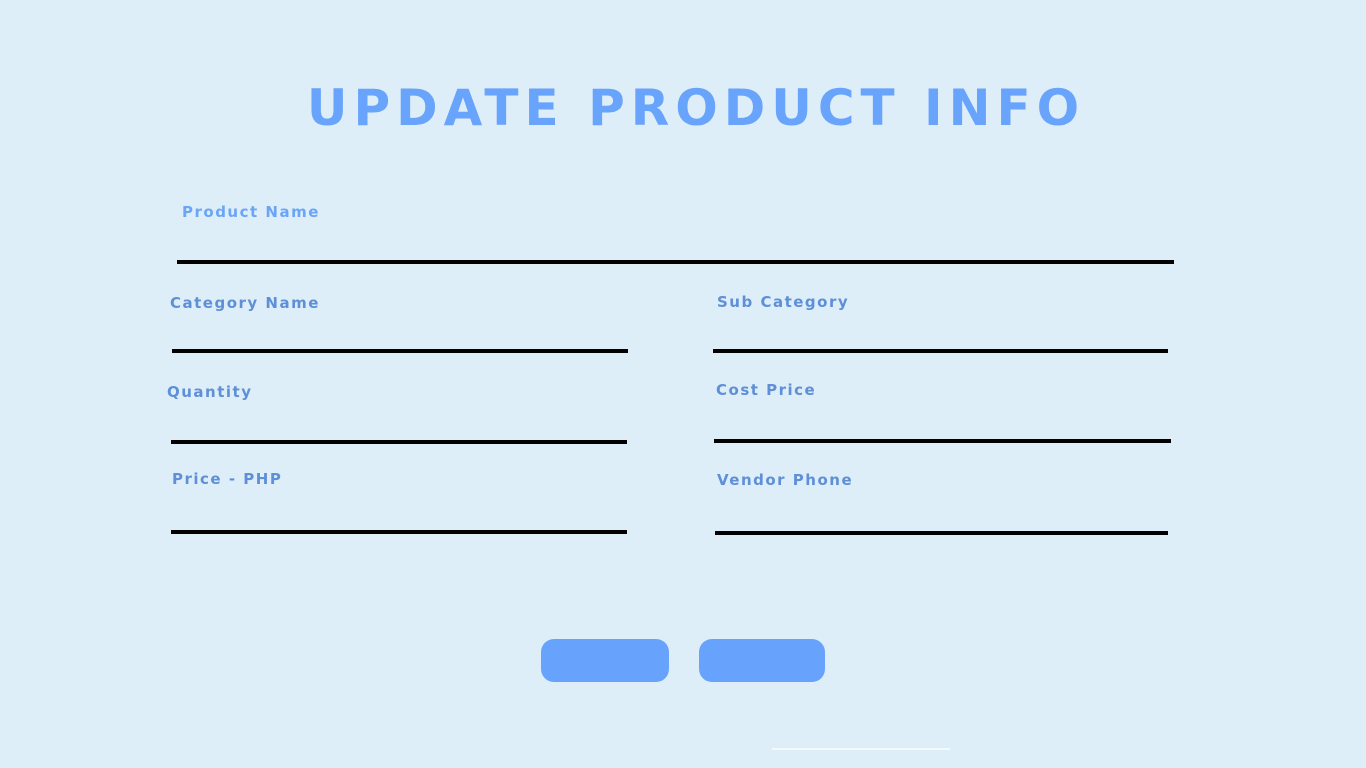 The image size is (1366, 768). What do you see at coordinates (766, 390) in the screenshot?
I see `cost-price-label: Cost Price` at bounding box center [766, 390].